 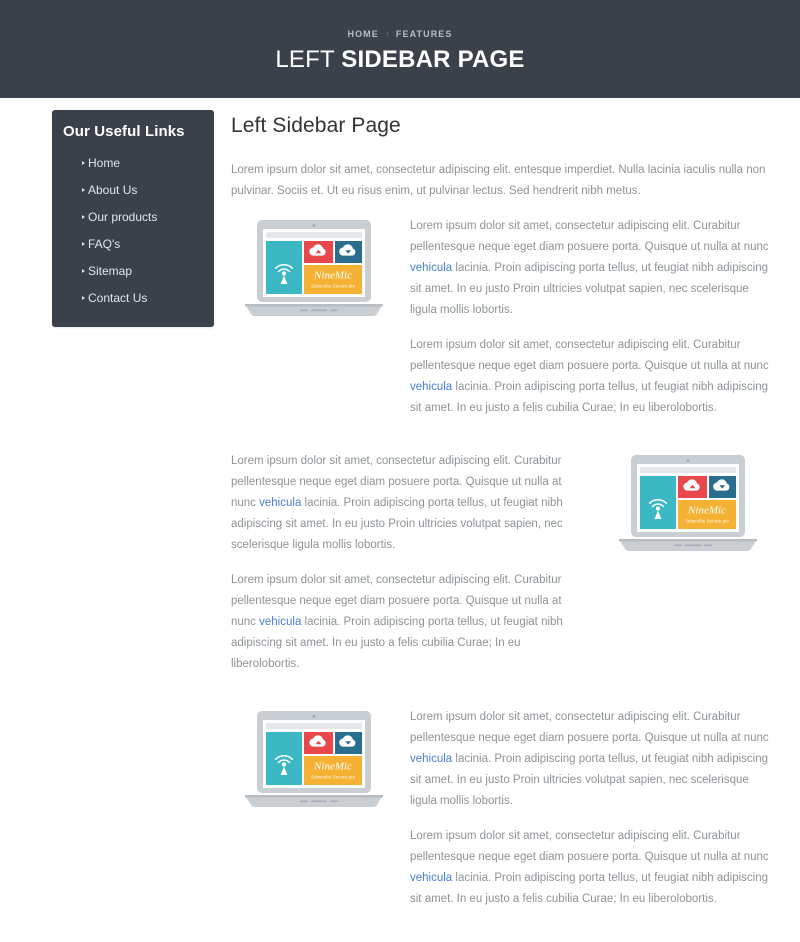 I want to click on sidebar-item-label: Contact Us, so click(x=118, y=297).